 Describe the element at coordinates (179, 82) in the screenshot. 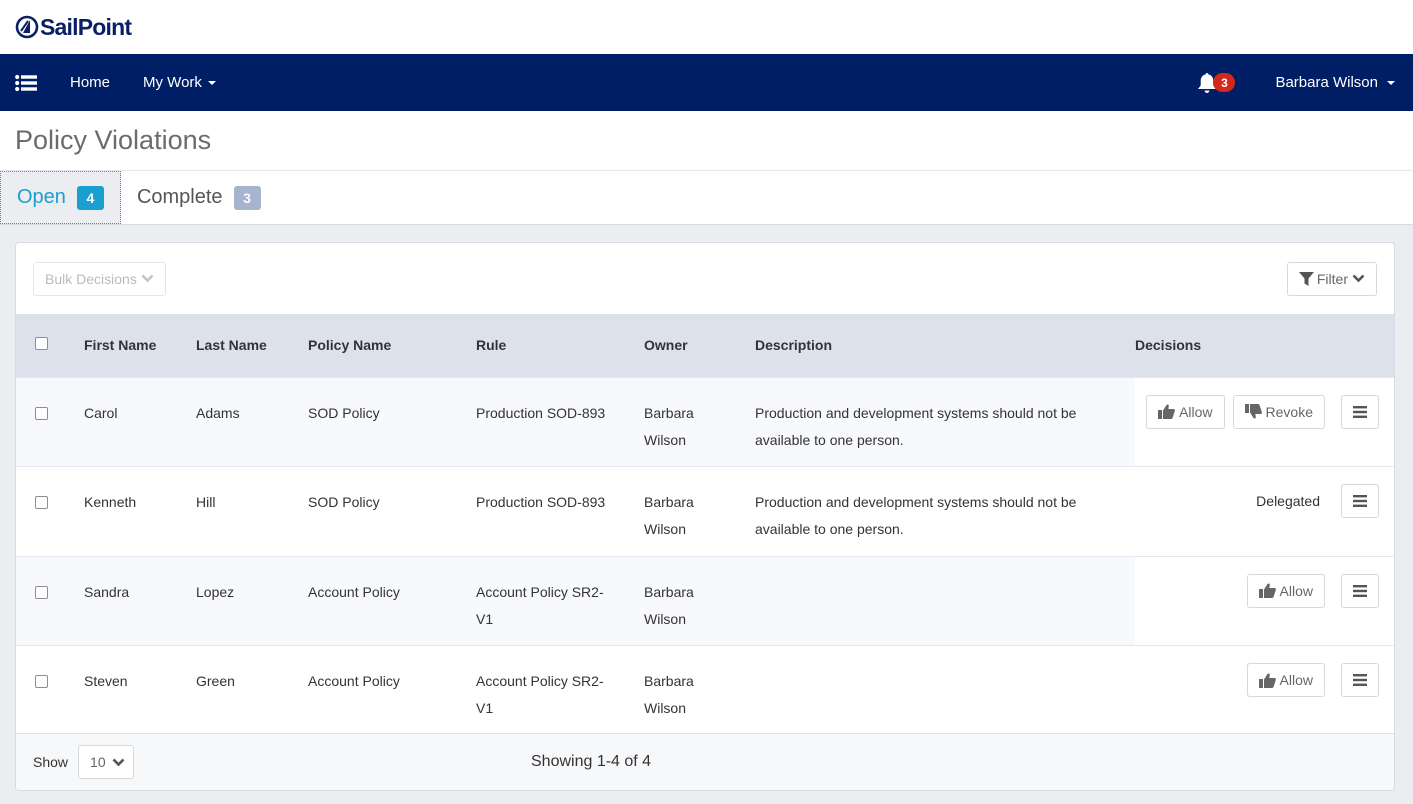

I see `nav-my-work-dropdown: My Work` at that location.